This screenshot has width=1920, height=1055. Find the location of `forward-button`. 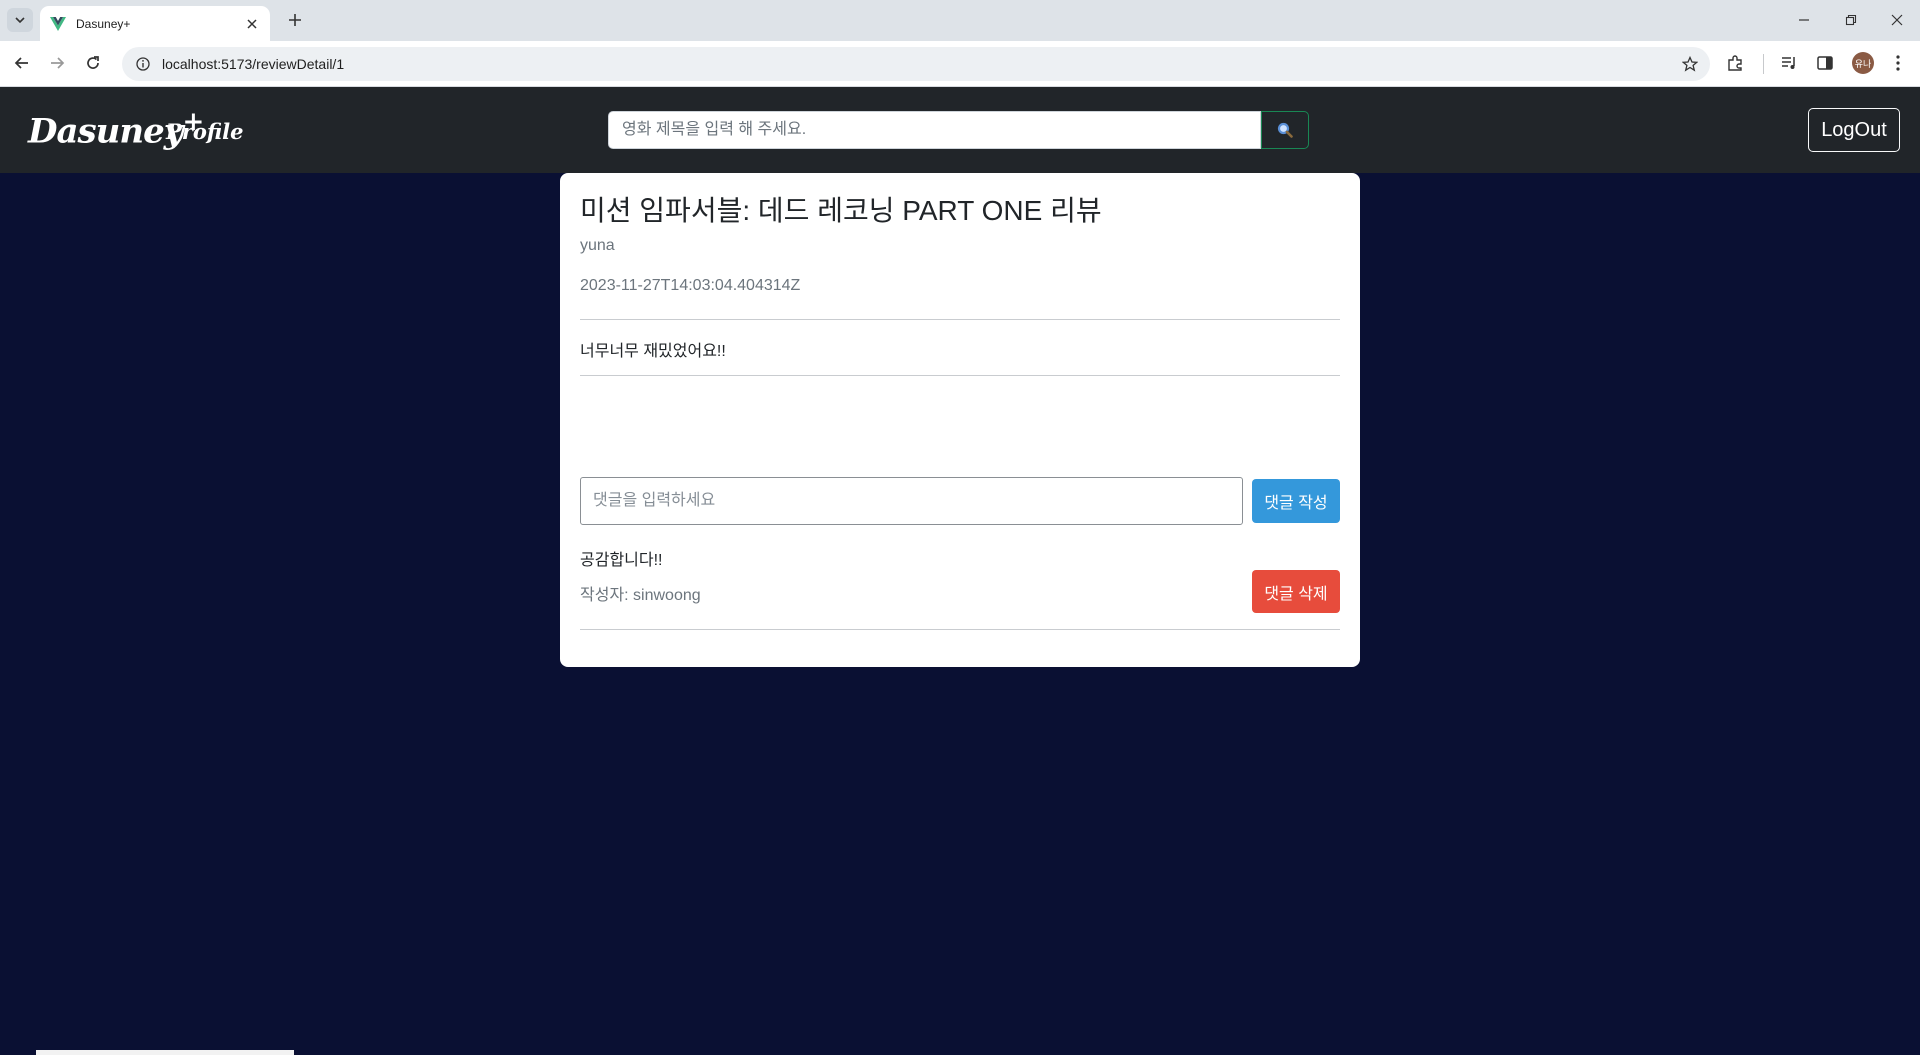

forward-button is located at coordinates (57, 63).